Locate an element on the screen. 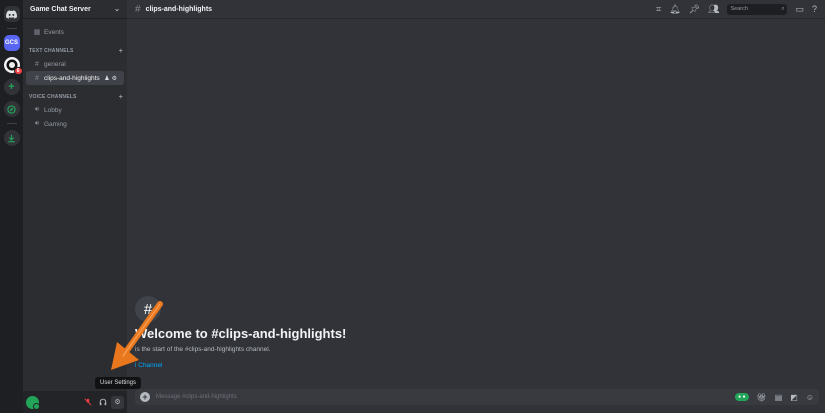 The height and width of the screenshot is (413, 825). server-name: Game Chat Server is located at coordinates (60, 9).